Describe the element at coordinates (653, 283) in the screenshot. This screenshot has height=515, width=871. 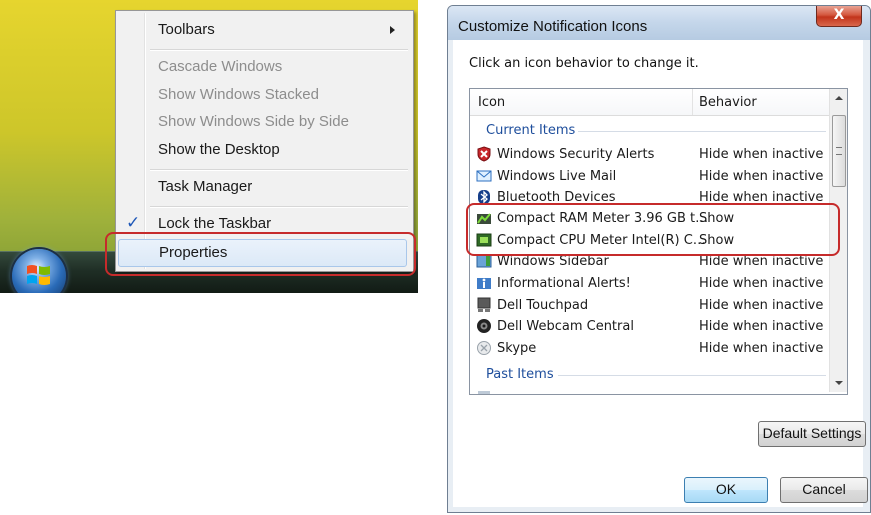
I see `list-item: Informational Alerts! Hide when inactive` at that location.